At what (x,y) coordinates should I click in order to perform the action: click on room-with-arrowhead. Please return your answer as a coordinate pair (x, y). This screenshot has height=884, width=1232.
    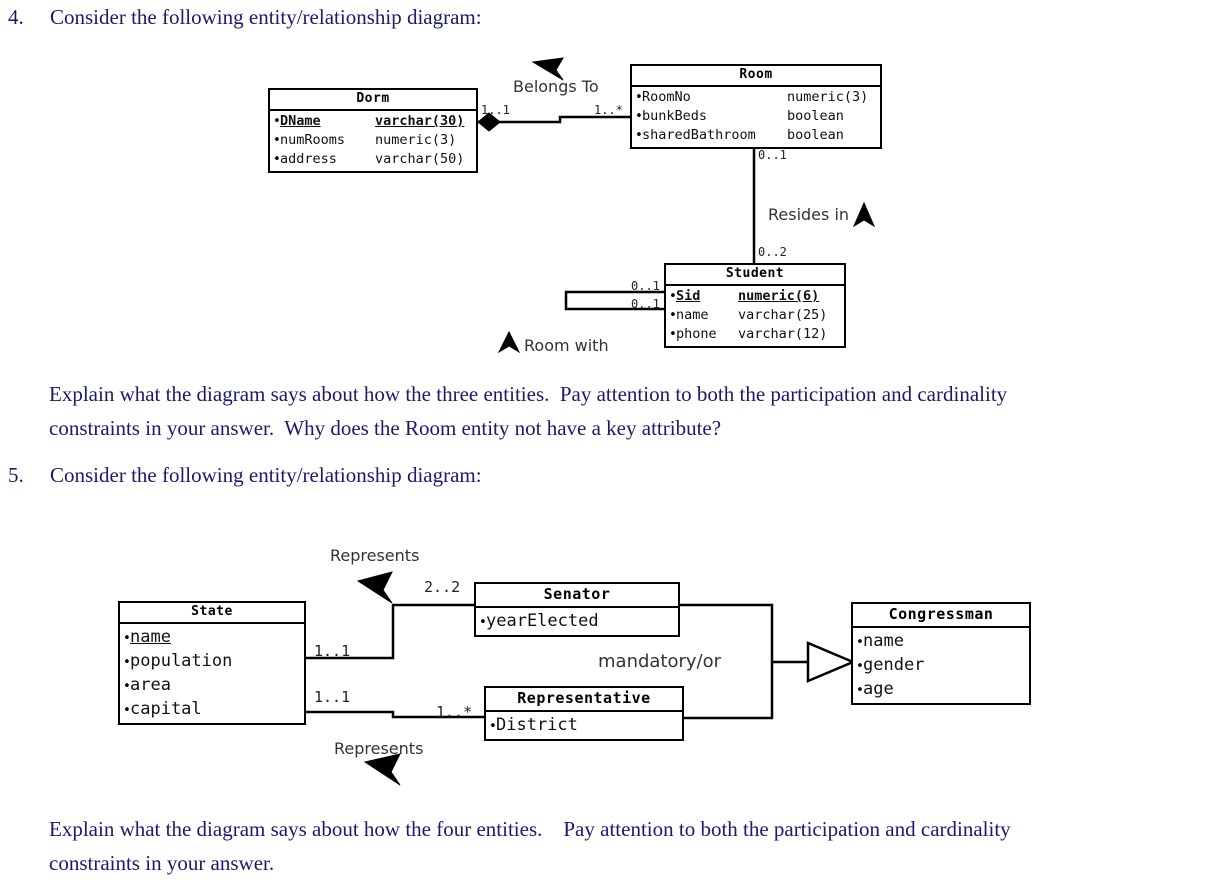
    Looking at the image, I should click on (509, 342).